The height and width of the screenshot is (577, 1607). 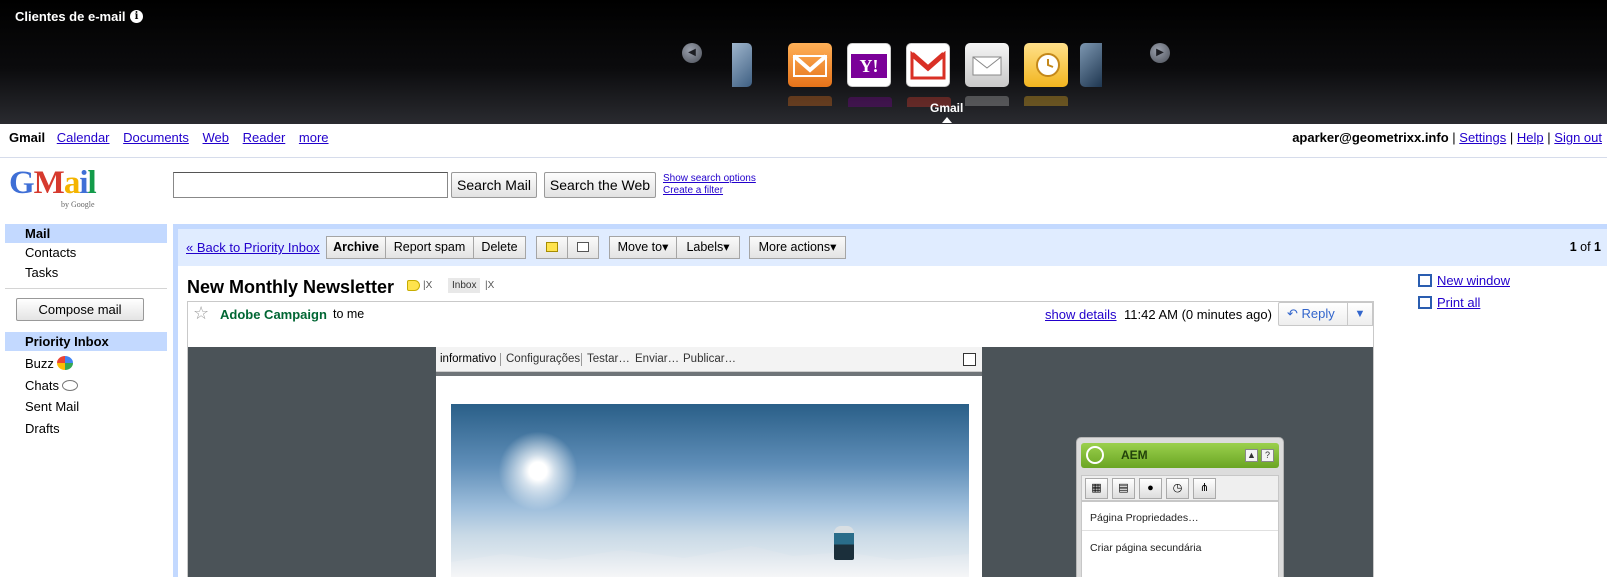 I want to click on reply-label: Reply, so click(x=1318, y=313).